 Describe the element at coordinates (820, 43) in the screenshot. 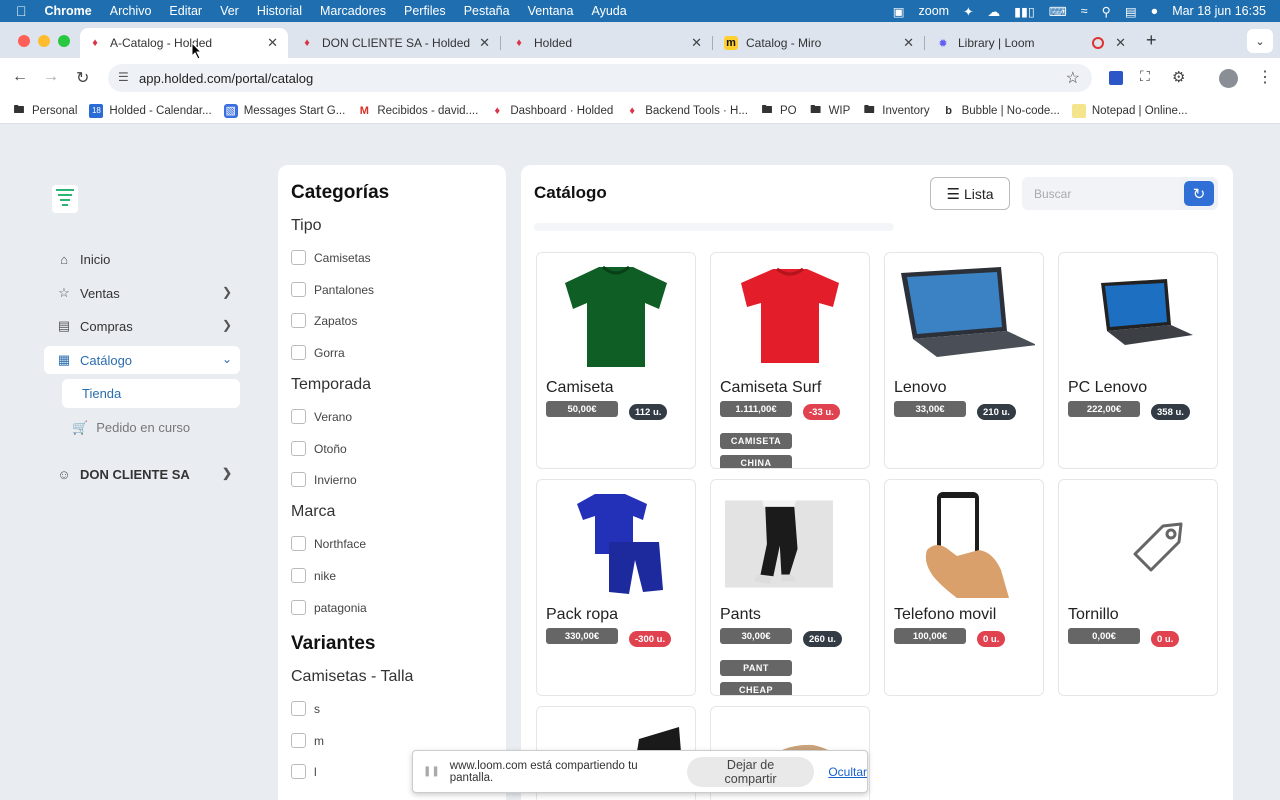

I see `tab-miro: m Catalog - Miro ✕` at that location.